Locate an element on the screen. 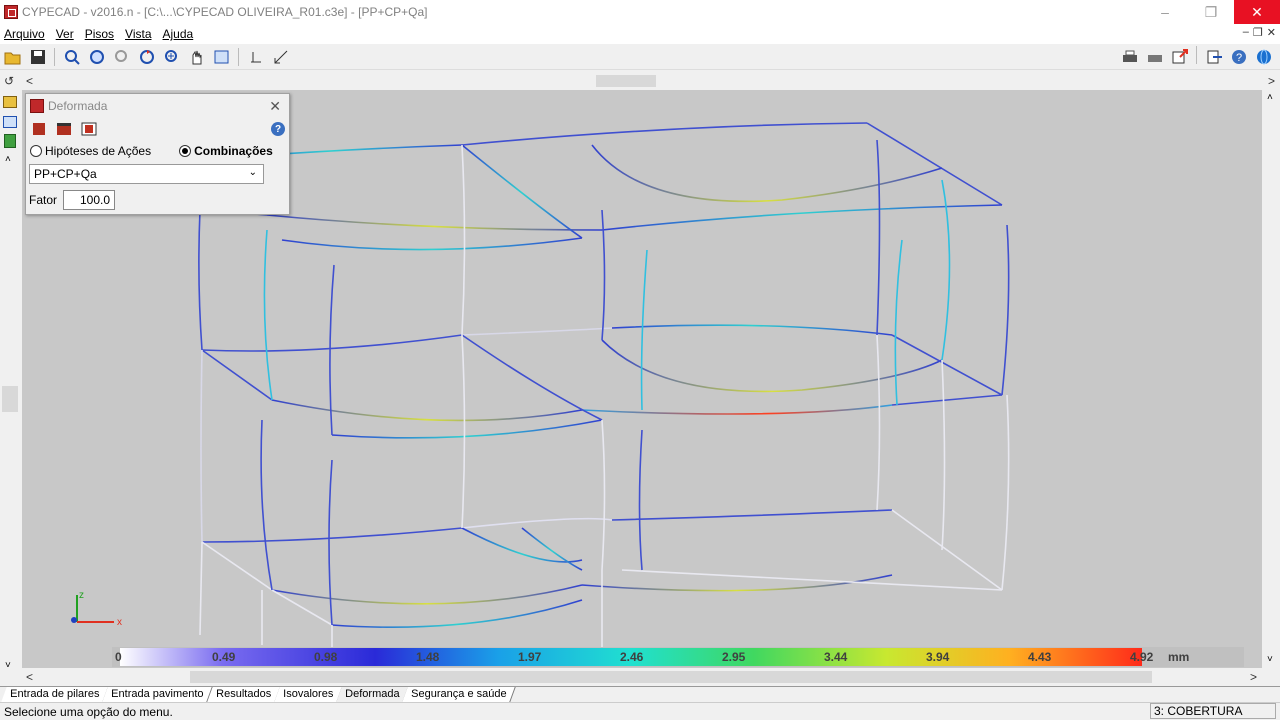 This screenshot has width=1280, height=720. regenerate-icon is located at coordinates (147, 57).